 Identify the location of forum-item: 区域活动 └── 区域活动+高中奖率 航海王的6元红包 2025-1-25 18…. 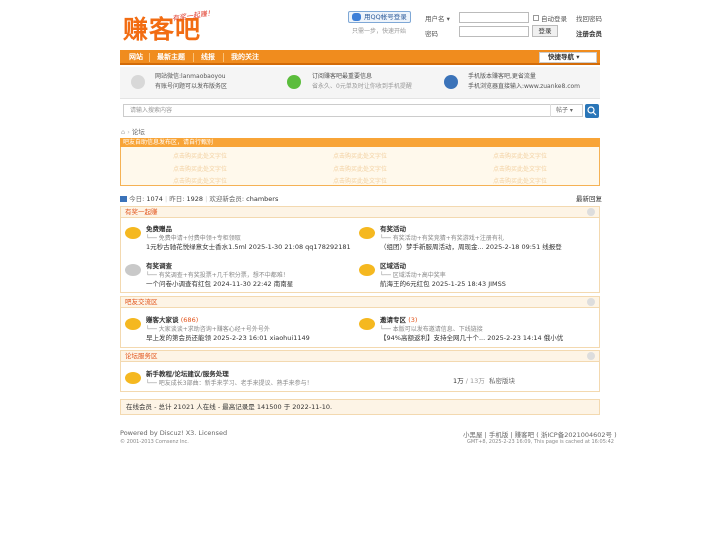
(443, 275).